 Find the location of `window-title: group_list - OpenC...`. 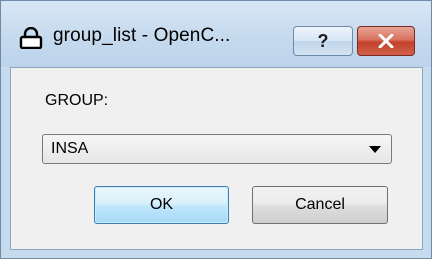

window-title: group_list - OpenC... is located at coordinates (142, 35).